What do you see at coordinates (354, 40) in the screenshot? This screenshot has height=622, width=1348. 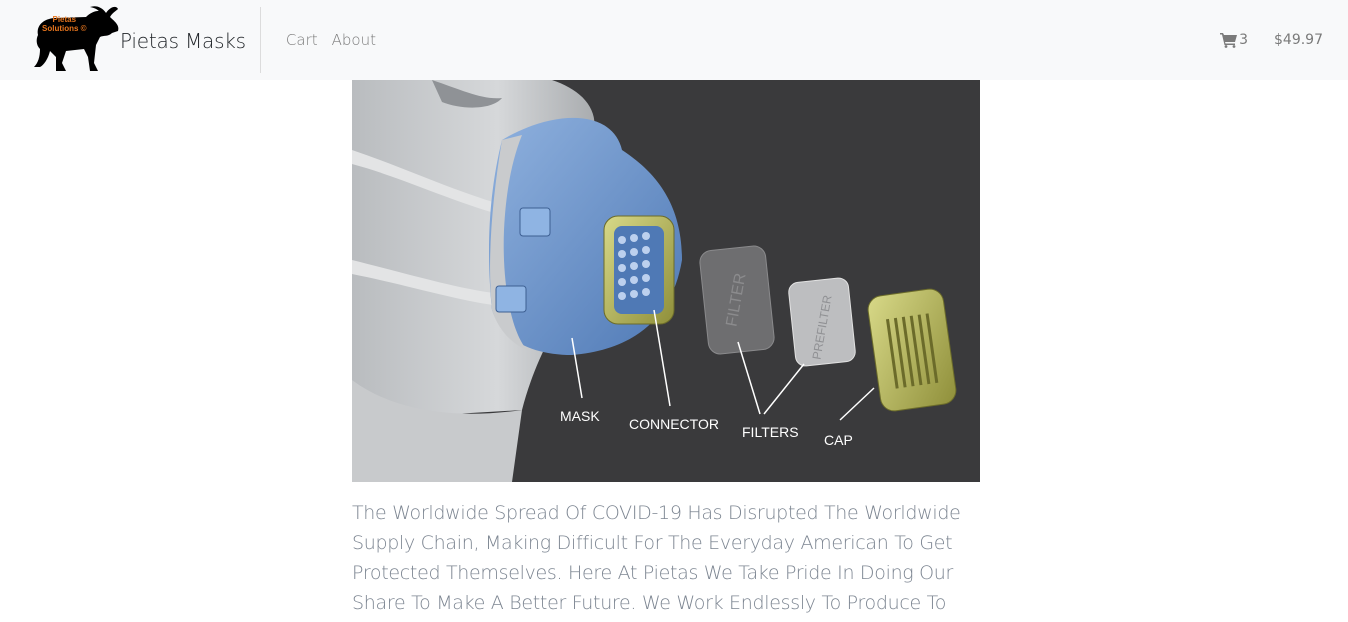 I see `nav-link-about: About` at bounding box center [354, 40].